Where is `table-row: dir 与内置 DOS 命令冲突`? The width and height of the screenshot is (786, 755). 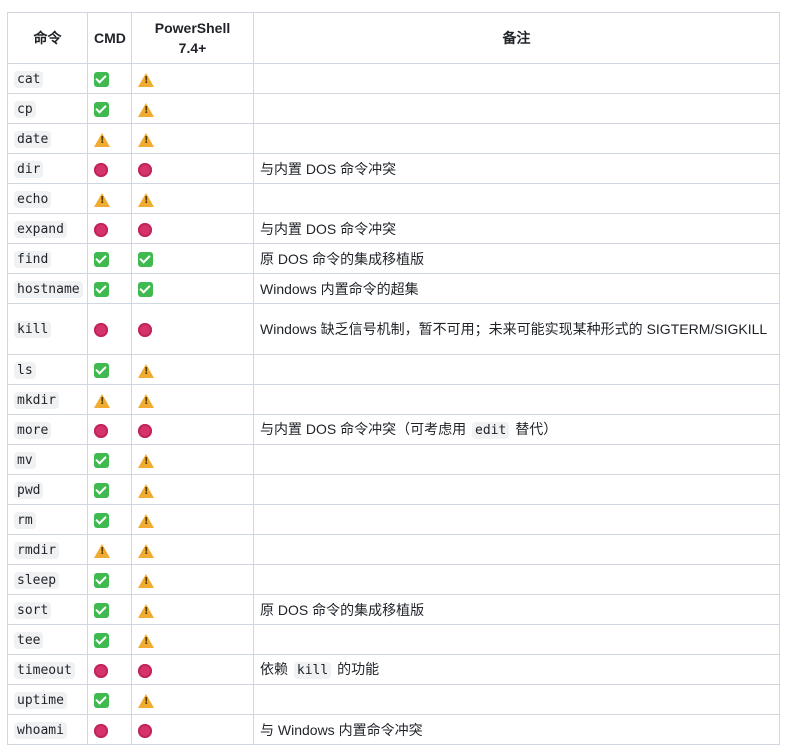 table-row: dir 与内置 DOS 命令冲突 is located at coordinates (393, 168).